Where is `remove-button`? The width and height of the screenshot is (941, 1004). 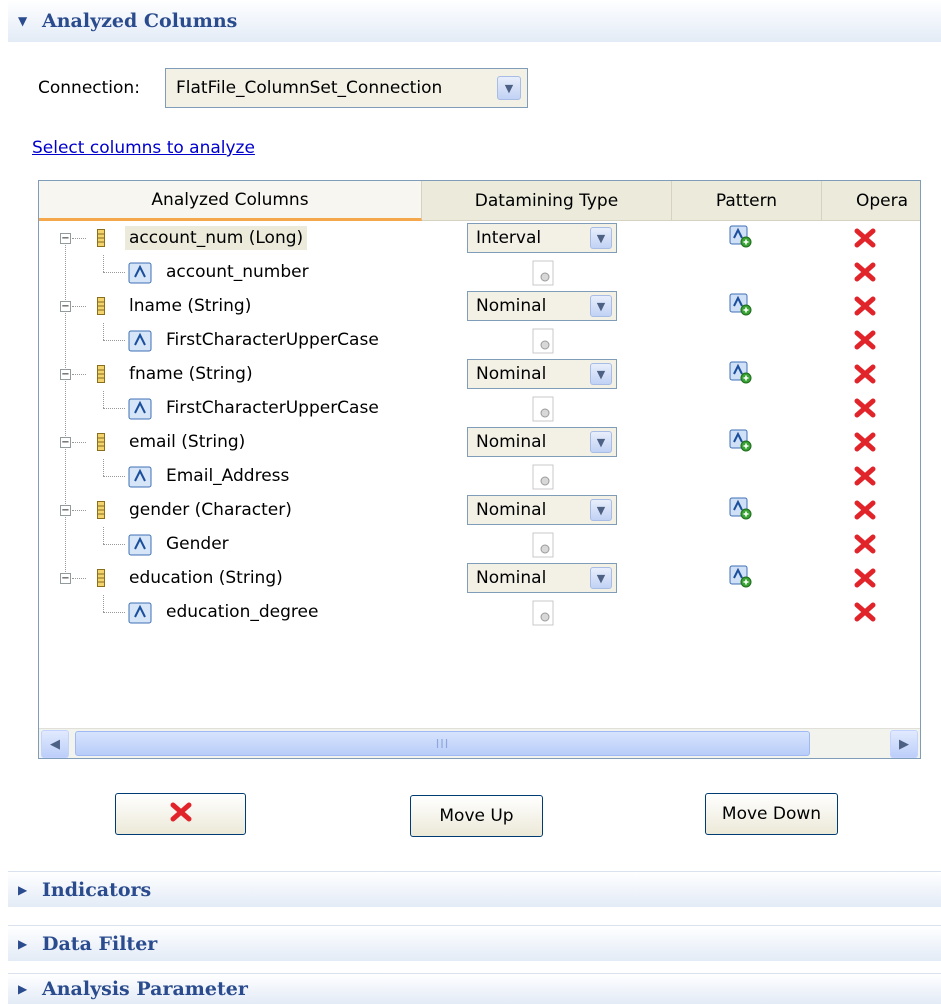
remove-button is located at coordinates (180, 814).